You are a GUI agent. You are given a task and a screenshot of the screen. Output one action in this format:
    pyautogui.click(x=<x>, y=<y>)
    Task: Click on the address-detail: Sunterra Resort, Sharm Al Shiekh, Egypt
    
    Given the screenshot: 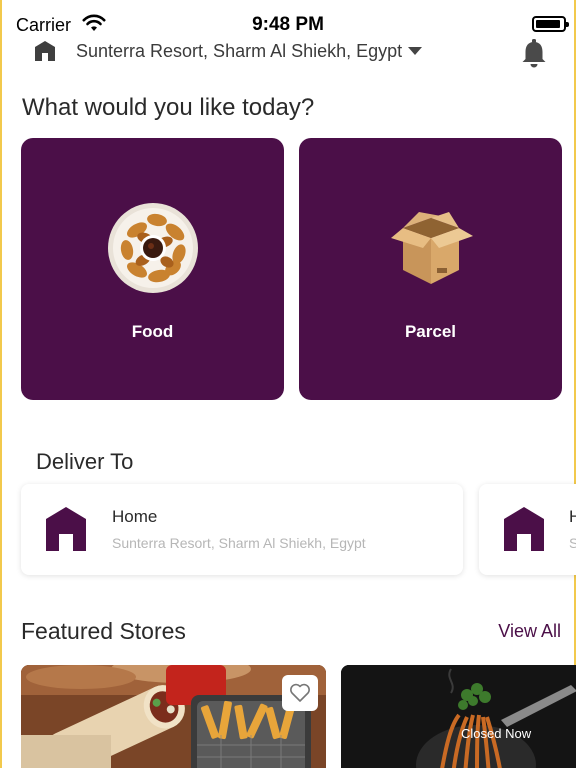 What is the action you would take?
    pyautogui.click(x=239, y=543)
    